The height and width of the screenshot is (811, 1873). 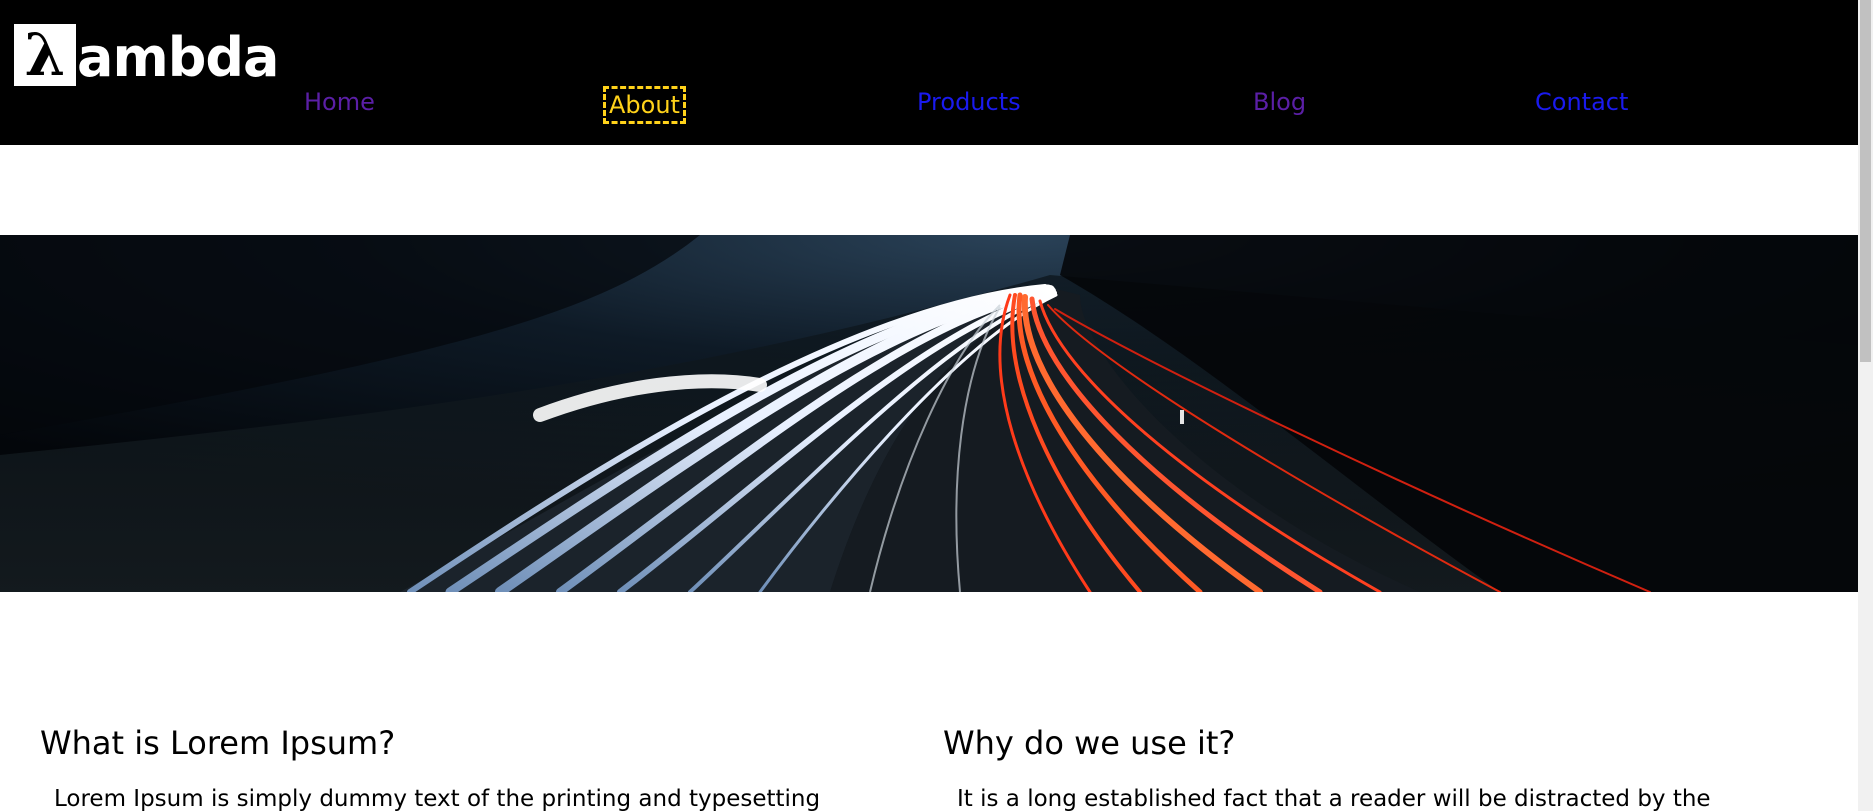 I want to click on lambda-logo-icon: λ, so click(x=45, y=55).